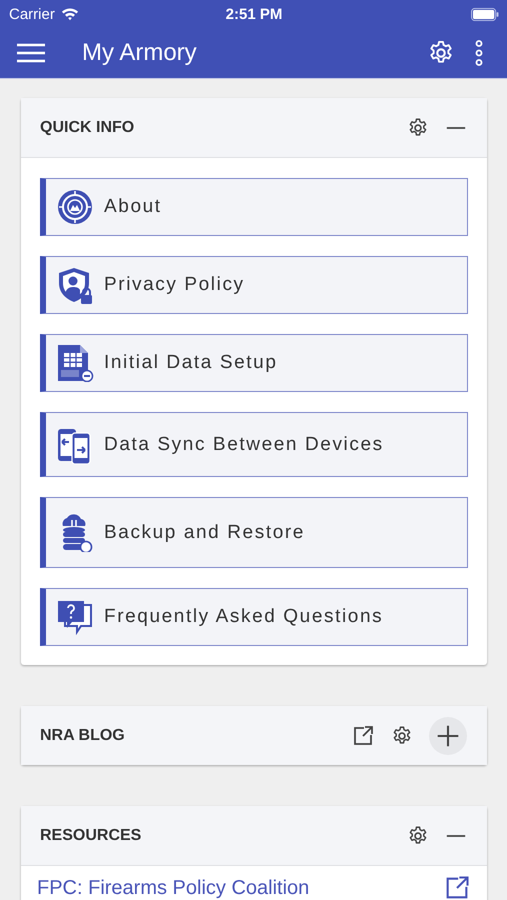 This screenshot has width=507, height=900. I want to click on menu-item: About, so click(254, 207).